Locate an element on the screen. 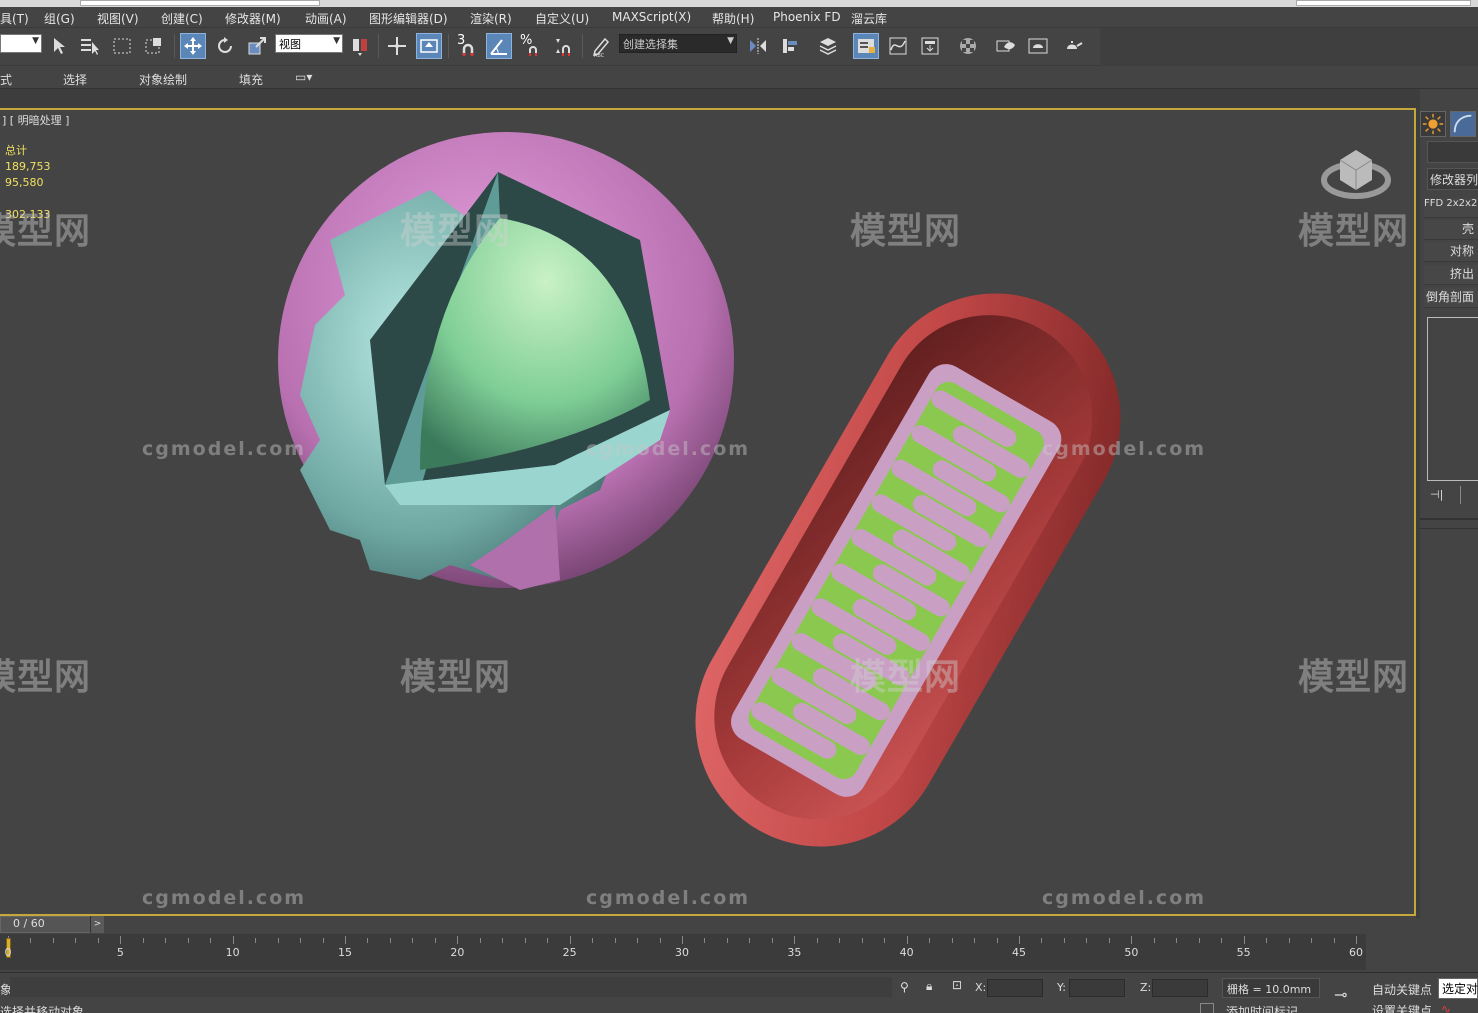  pivot-center-button is located at coordinates (360, 46).